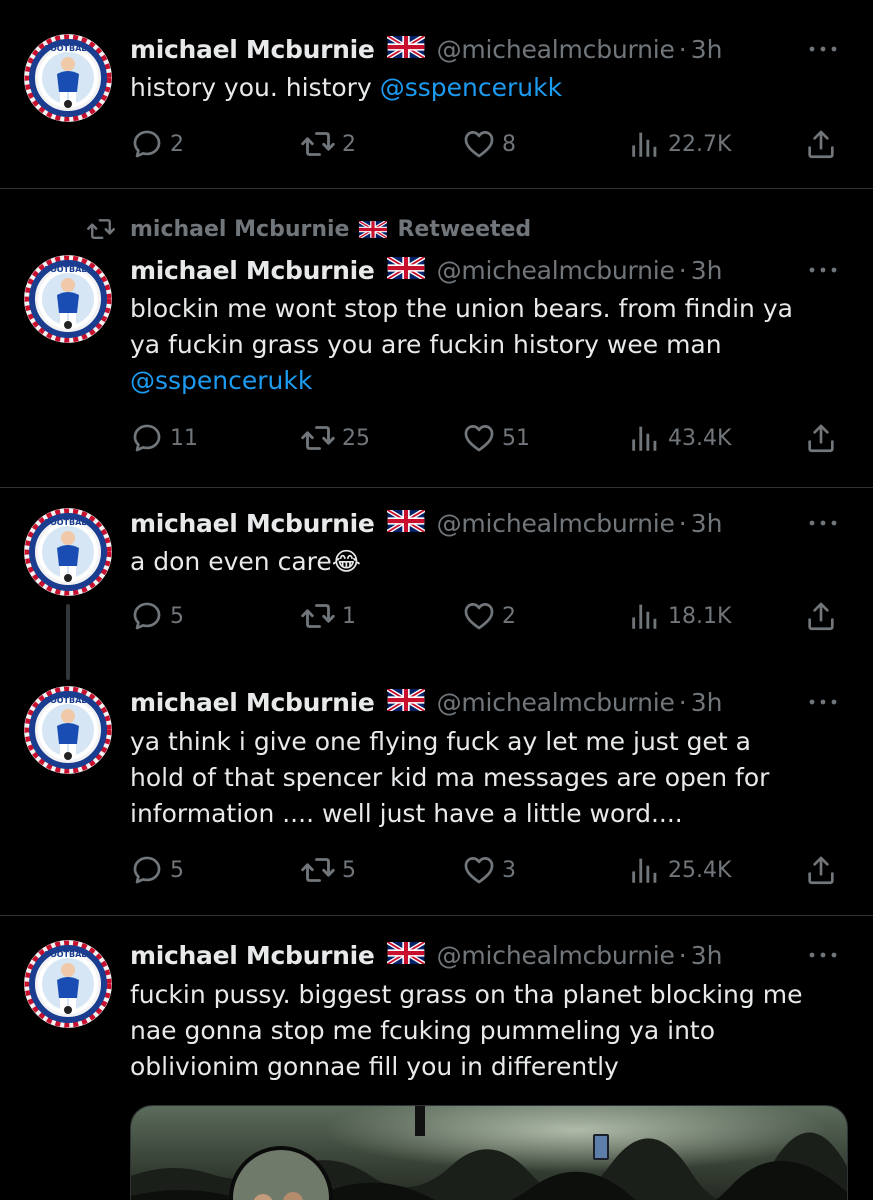 This screenshot has width=873, height=1200. What do you see at coordinates (406, 955) in the screenshot?
I see `uk-flag-emoji` at bounding box center [406, 955].